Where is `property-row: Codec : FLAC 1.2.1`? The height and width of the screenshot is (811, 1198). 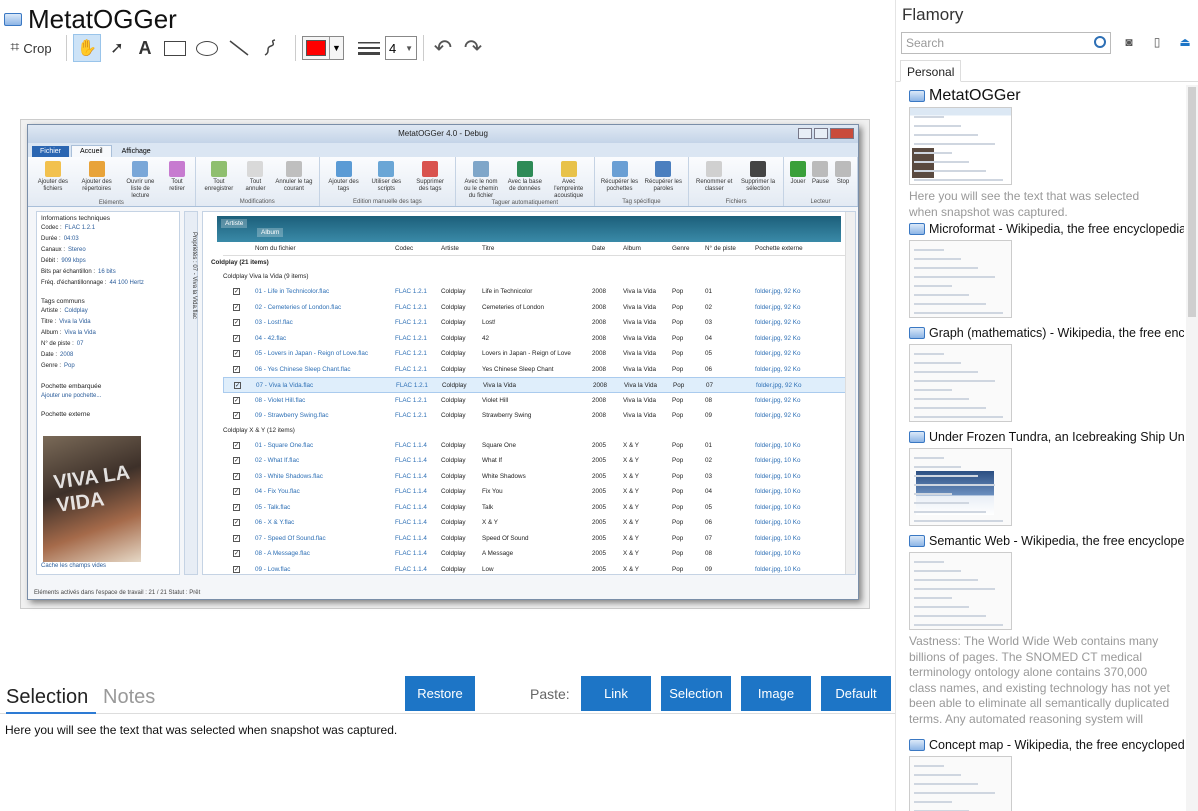 property-row: Codec : FLAC 1.2.1 is located at coordinates (108, 228).